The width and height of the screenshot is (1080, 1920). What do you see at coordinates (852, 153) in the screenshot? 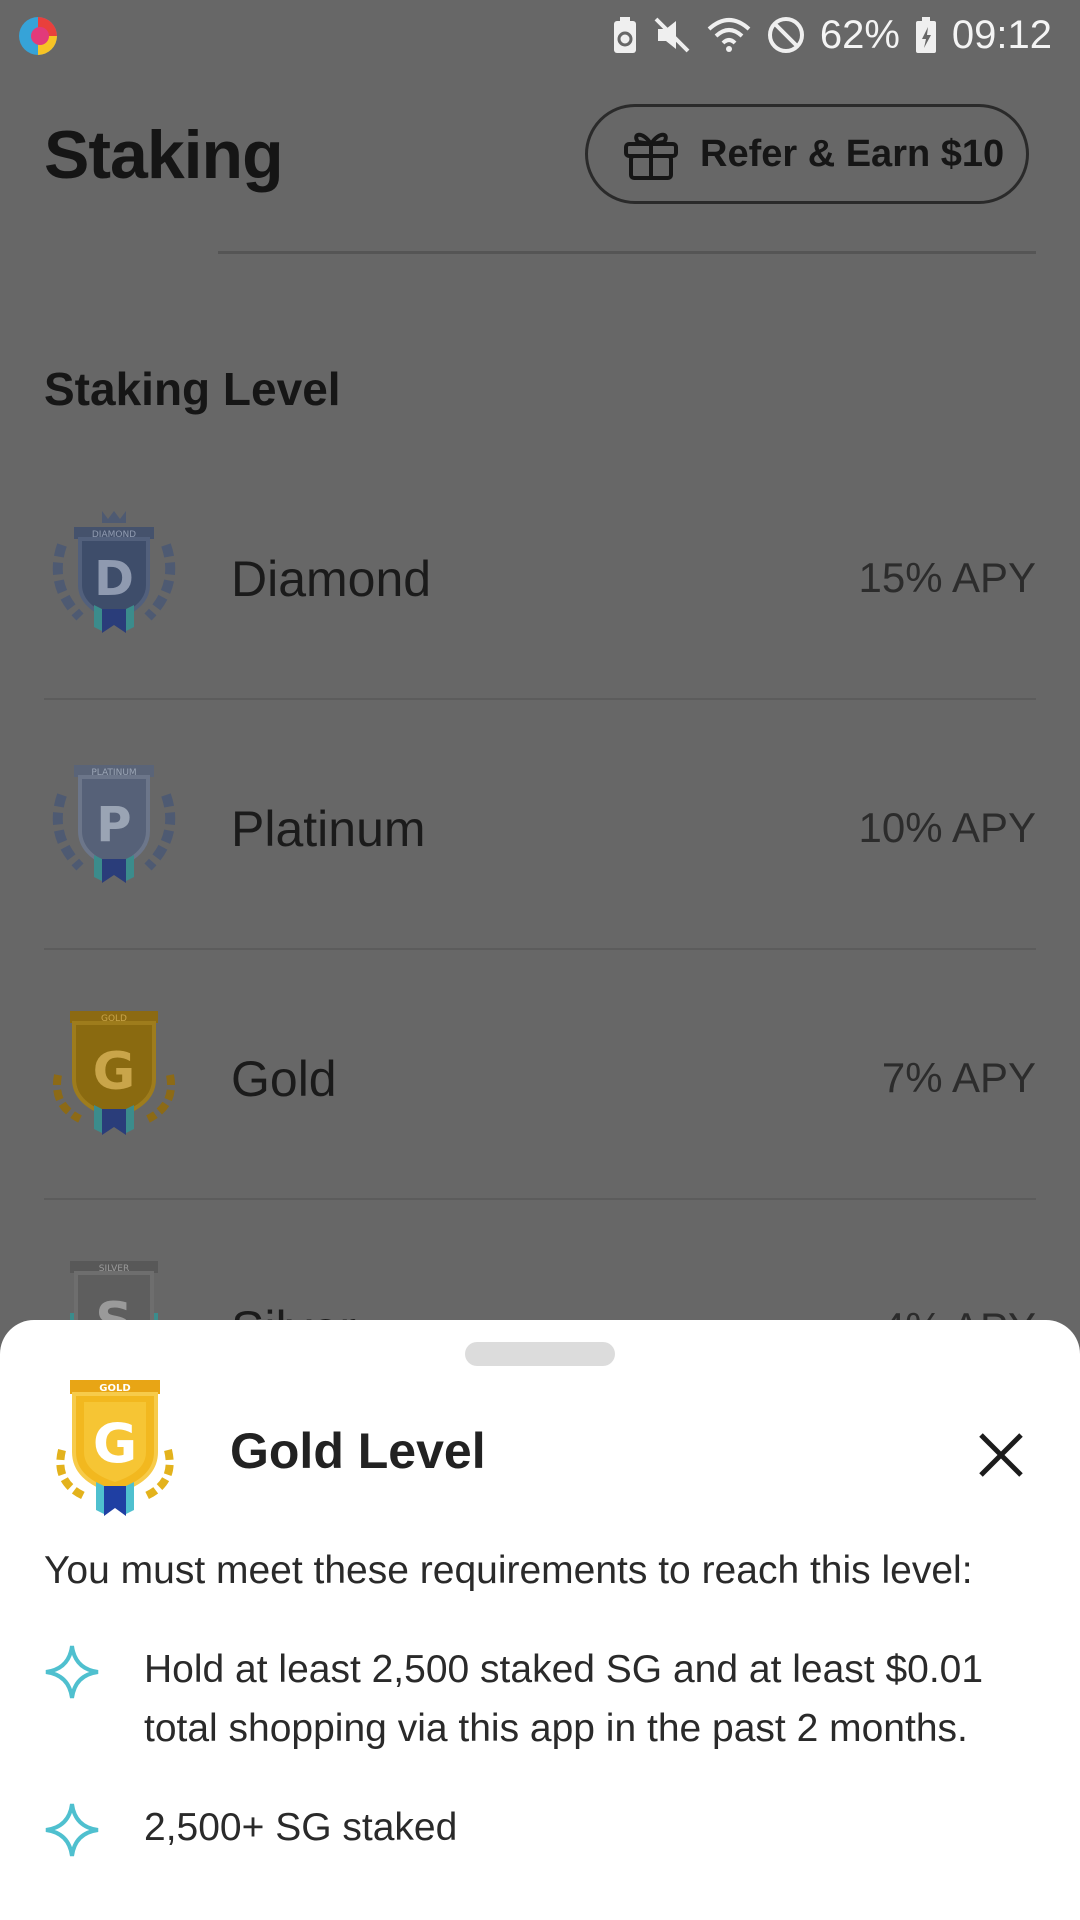
I see `refer-earn-label: Refer & Earn $10` at bounding box center [852, 153].